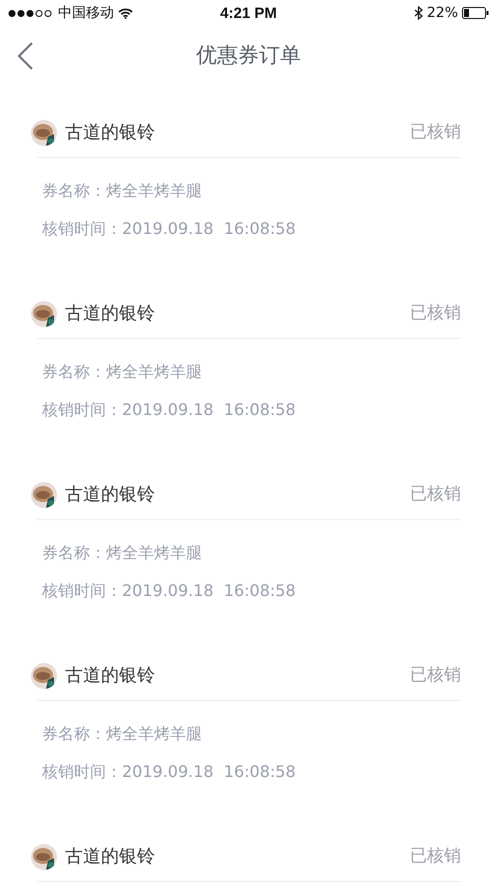  Describe the element at coordinates (125, 13) in the screenshot. I see `wifi-icon` at that location.